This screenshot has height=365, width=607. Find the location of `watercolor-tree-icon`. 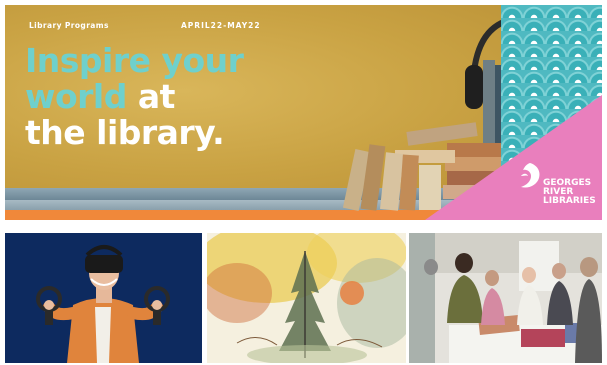

watercolor-tree-icon is located at coordinates (306, 298).